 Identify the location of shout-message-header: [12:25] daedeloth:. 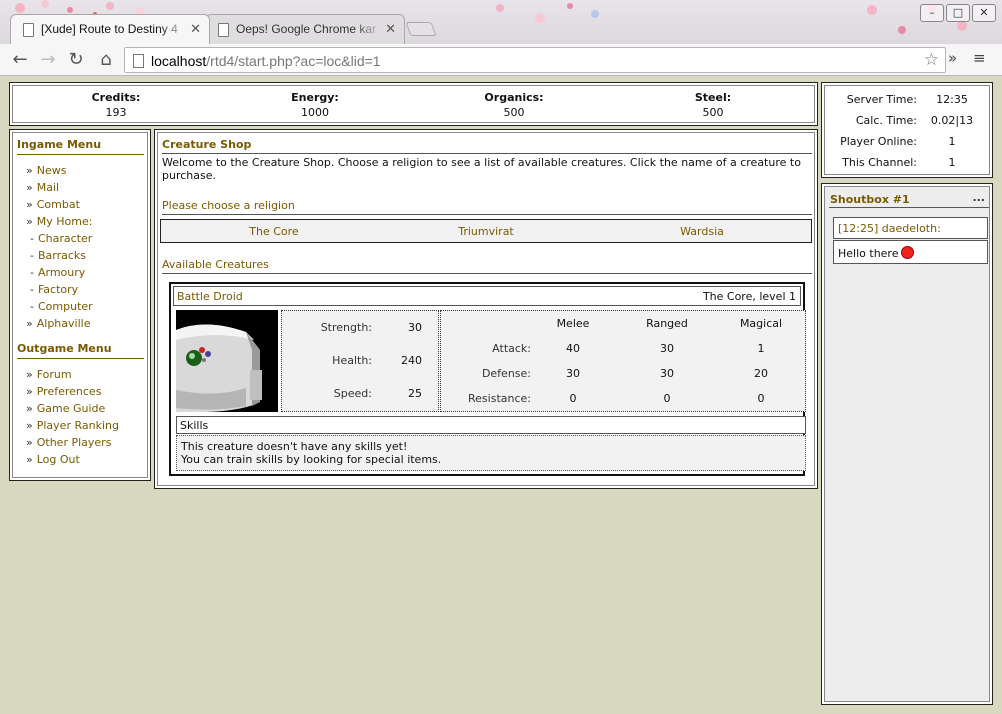
(910, 228).